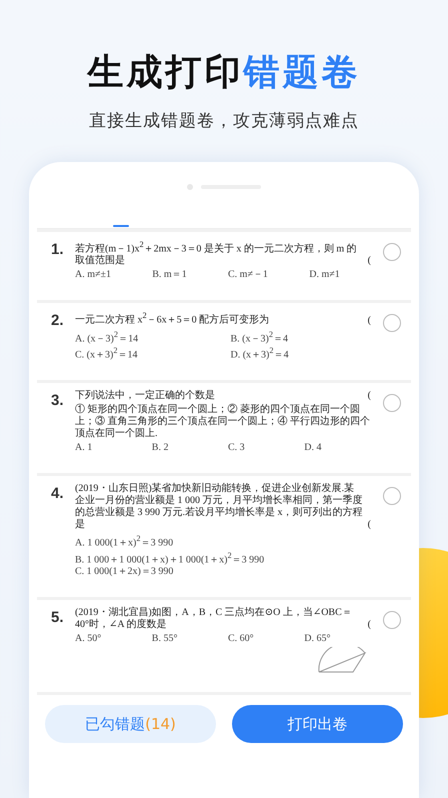 Image resolution: width=448 pixels, height=798 pixels. I want to click on question-text: (2019・湖北宜昌)如图，A，B，C 三点均在⊙O 上，当∠OBC＝40°时，∠A 的度数是, so click(214, 618).